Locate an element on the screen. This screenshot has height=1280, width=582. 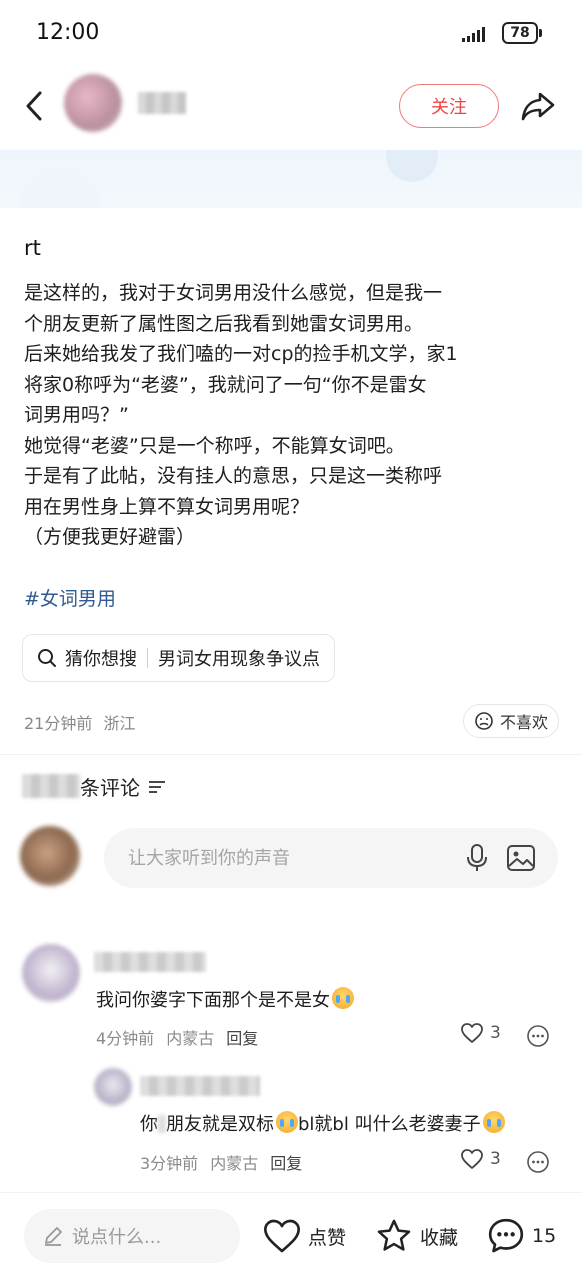
suggested-search-chip: 猜你想搜 男词女用现象争议点 is located at coordinates (178, 658).